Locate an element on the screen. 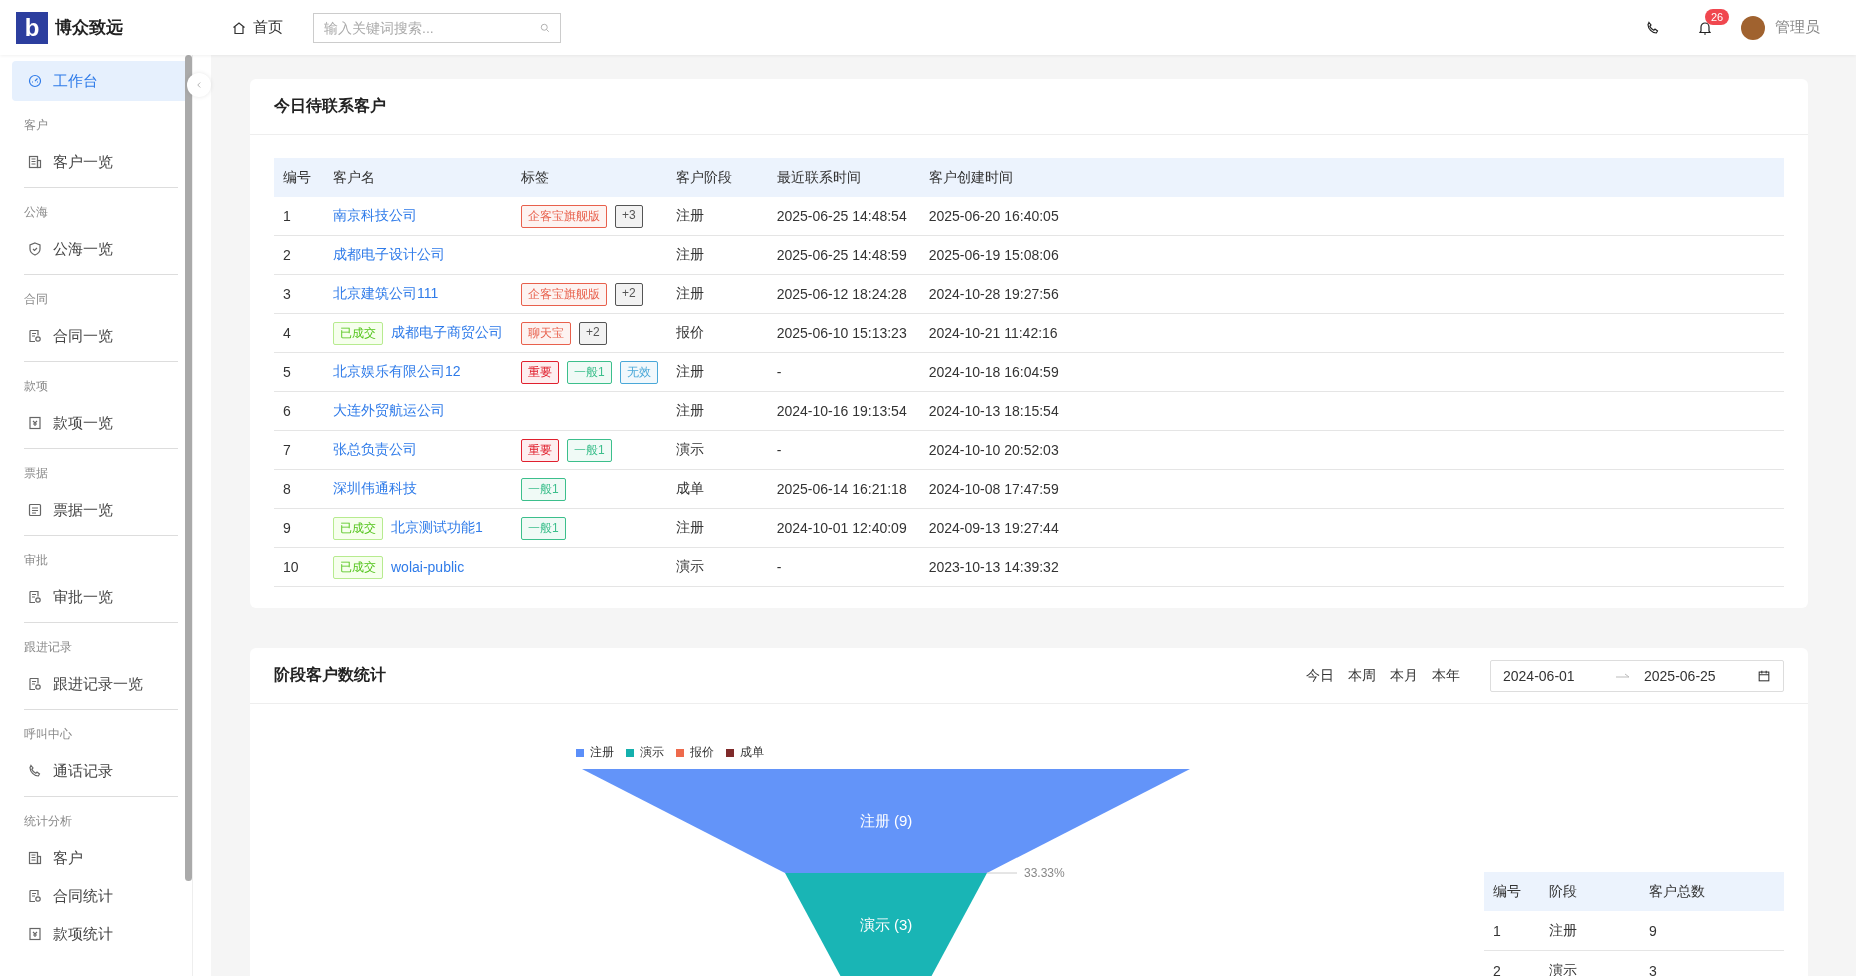 The width and height of the screenshot is (1856, 976). tag: 聊天宝 is located at coordinates (546, 333).